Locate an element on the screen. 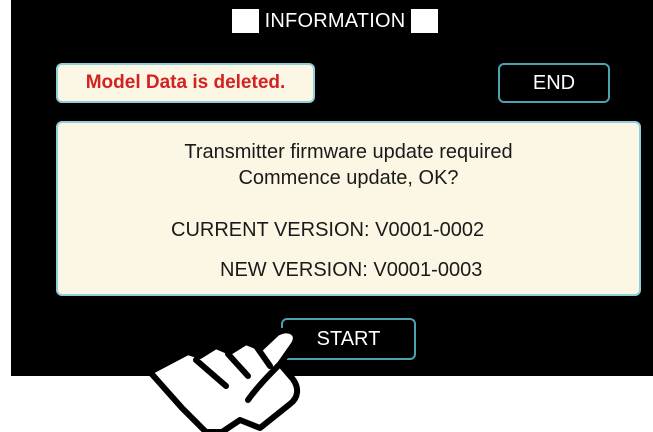 This screenshot has width=653, height=432. title-bar-left-block is located at coordinates (245, 21).